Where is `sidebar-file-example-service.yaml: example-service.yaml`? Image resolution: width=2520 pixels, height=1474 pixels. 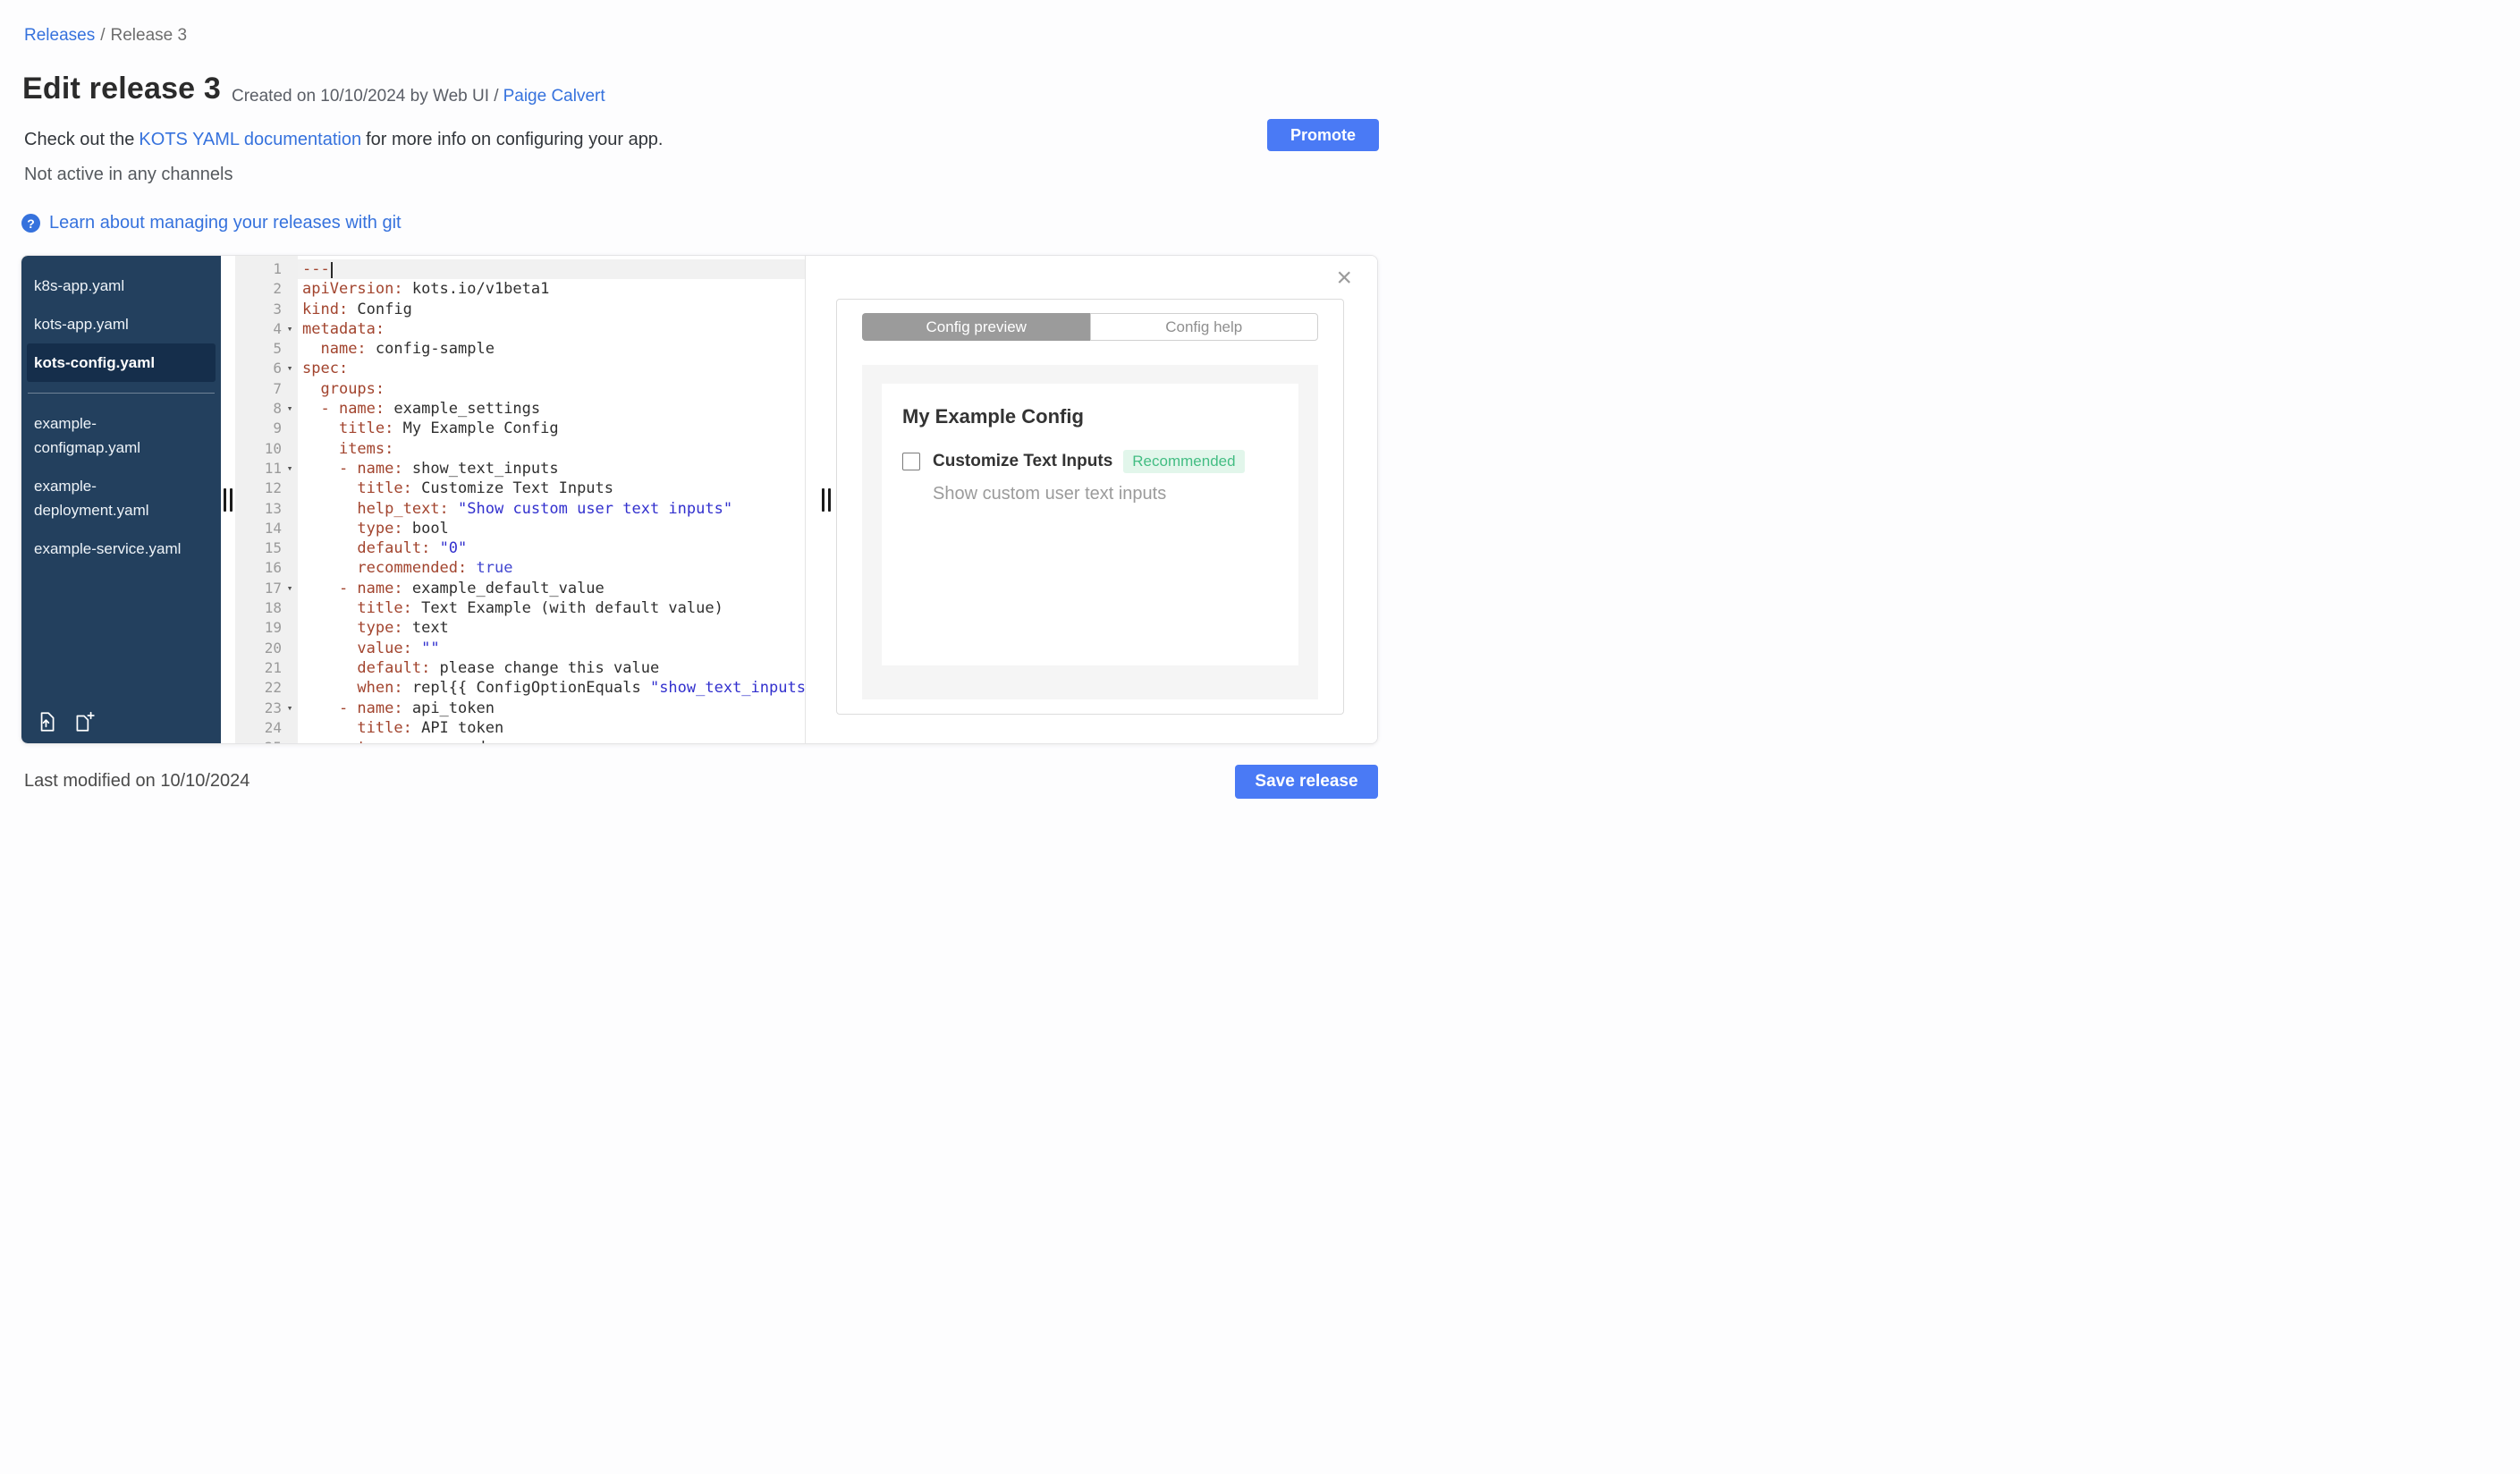 sidebar-file-example-service.yaml: example-service.yaml is located at coordinates (121, 548).